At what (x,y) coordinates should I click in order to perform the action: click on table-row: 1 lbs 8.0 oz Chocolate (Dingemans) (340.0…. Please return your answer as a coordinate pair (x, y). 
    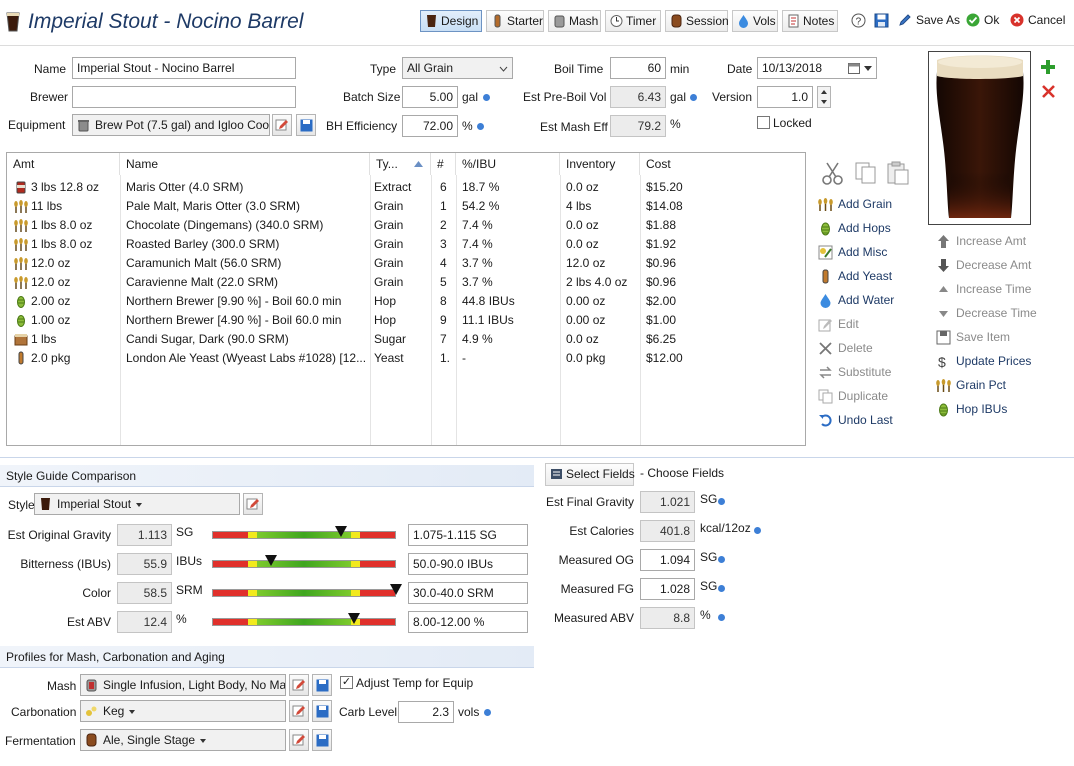
    Looking at the image, I should click on (406, 225).